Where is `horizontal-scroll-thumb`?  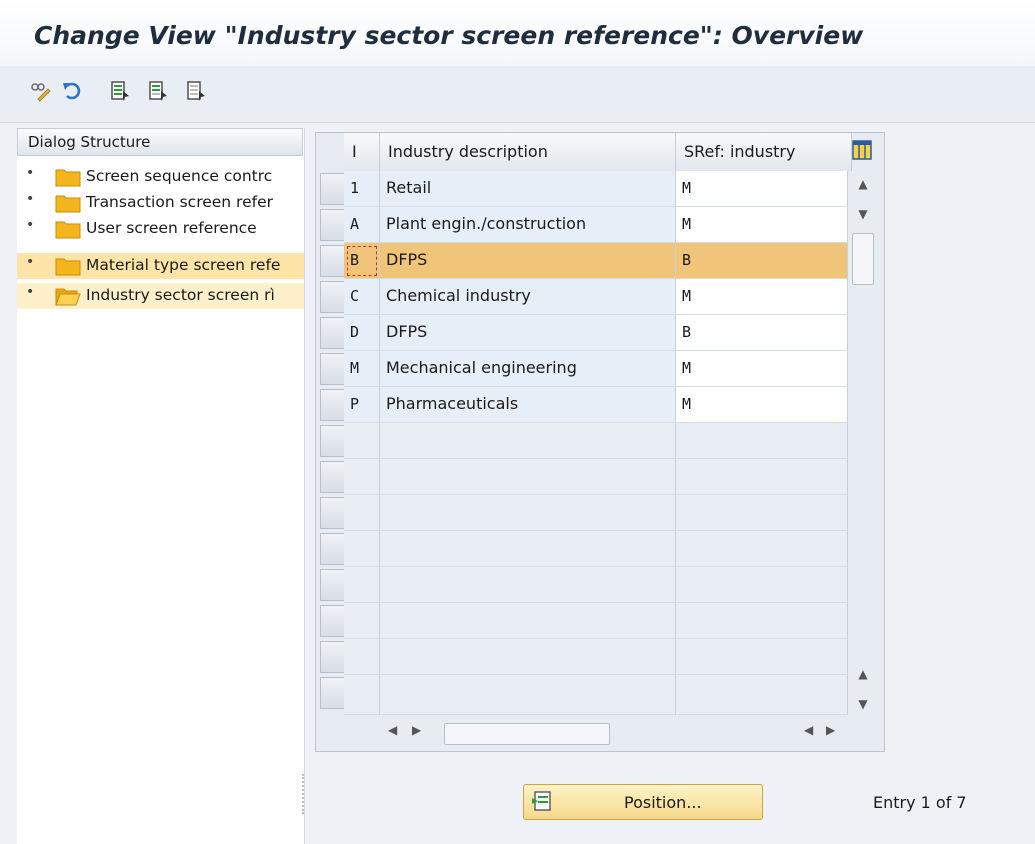 horizontal-scroll-thumb is located at coordinates (527, 734).